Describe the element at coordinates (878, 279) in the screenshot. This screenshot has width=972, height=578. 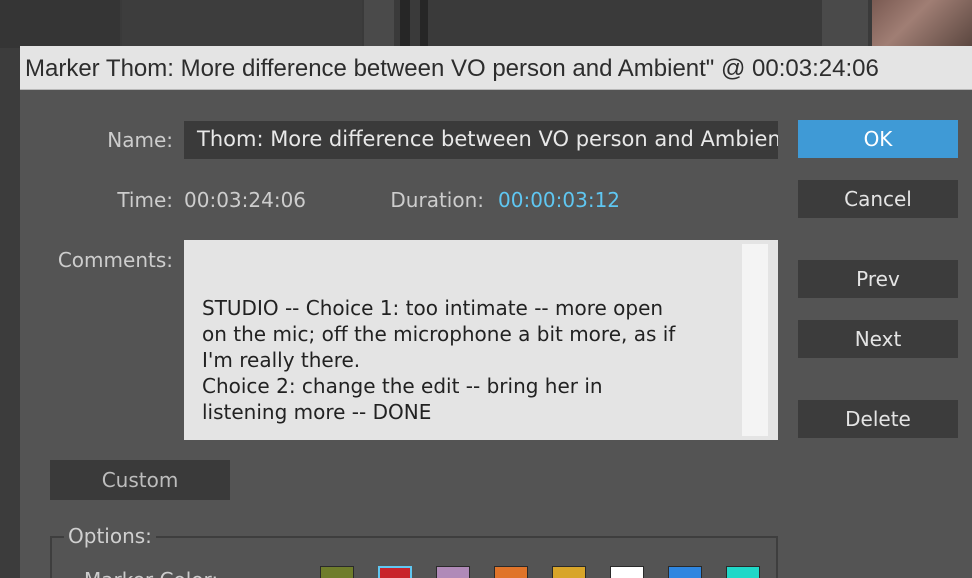
I see `prev-button: Prev` at that location.